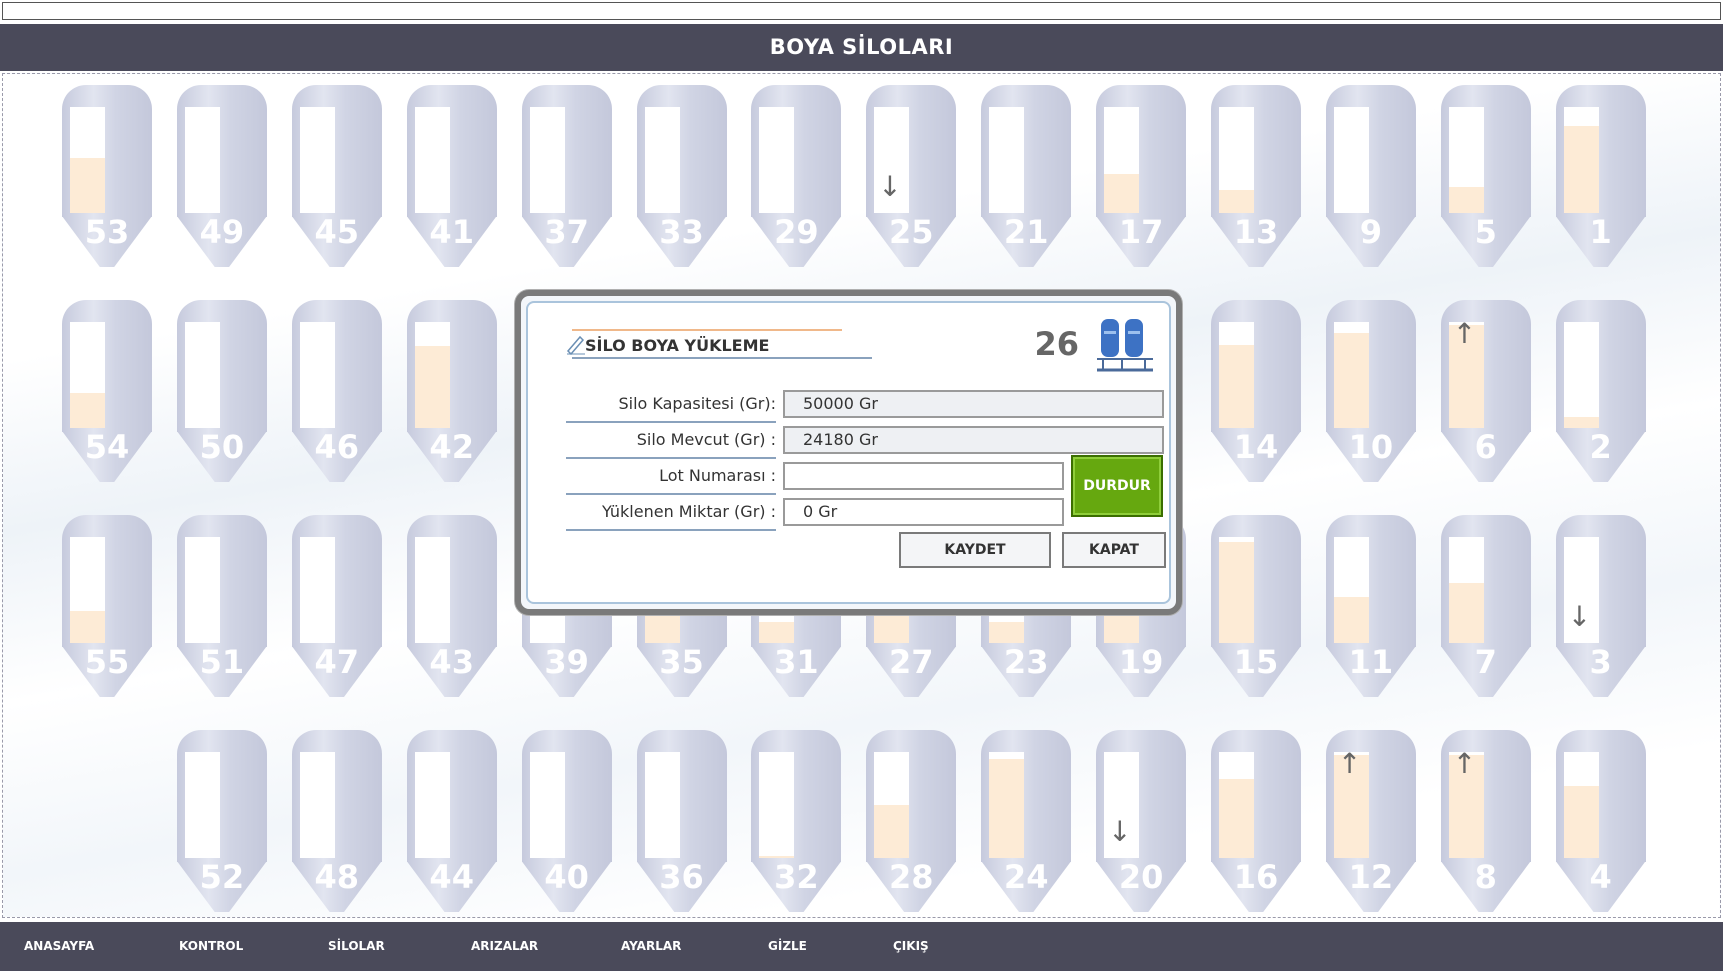 This screenshot has width=1723, height=971. I want to click on silo-48: 48, so click(336, 821).